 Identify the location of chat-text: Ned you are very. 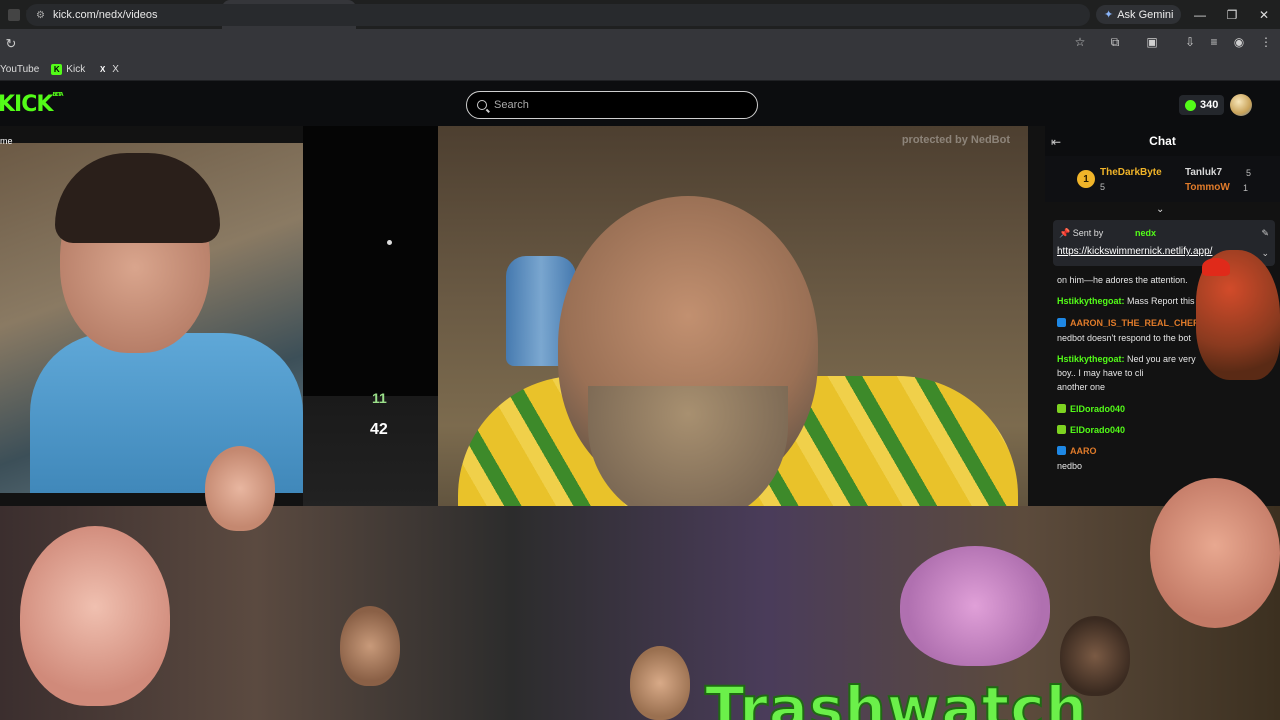
(1161, 359).